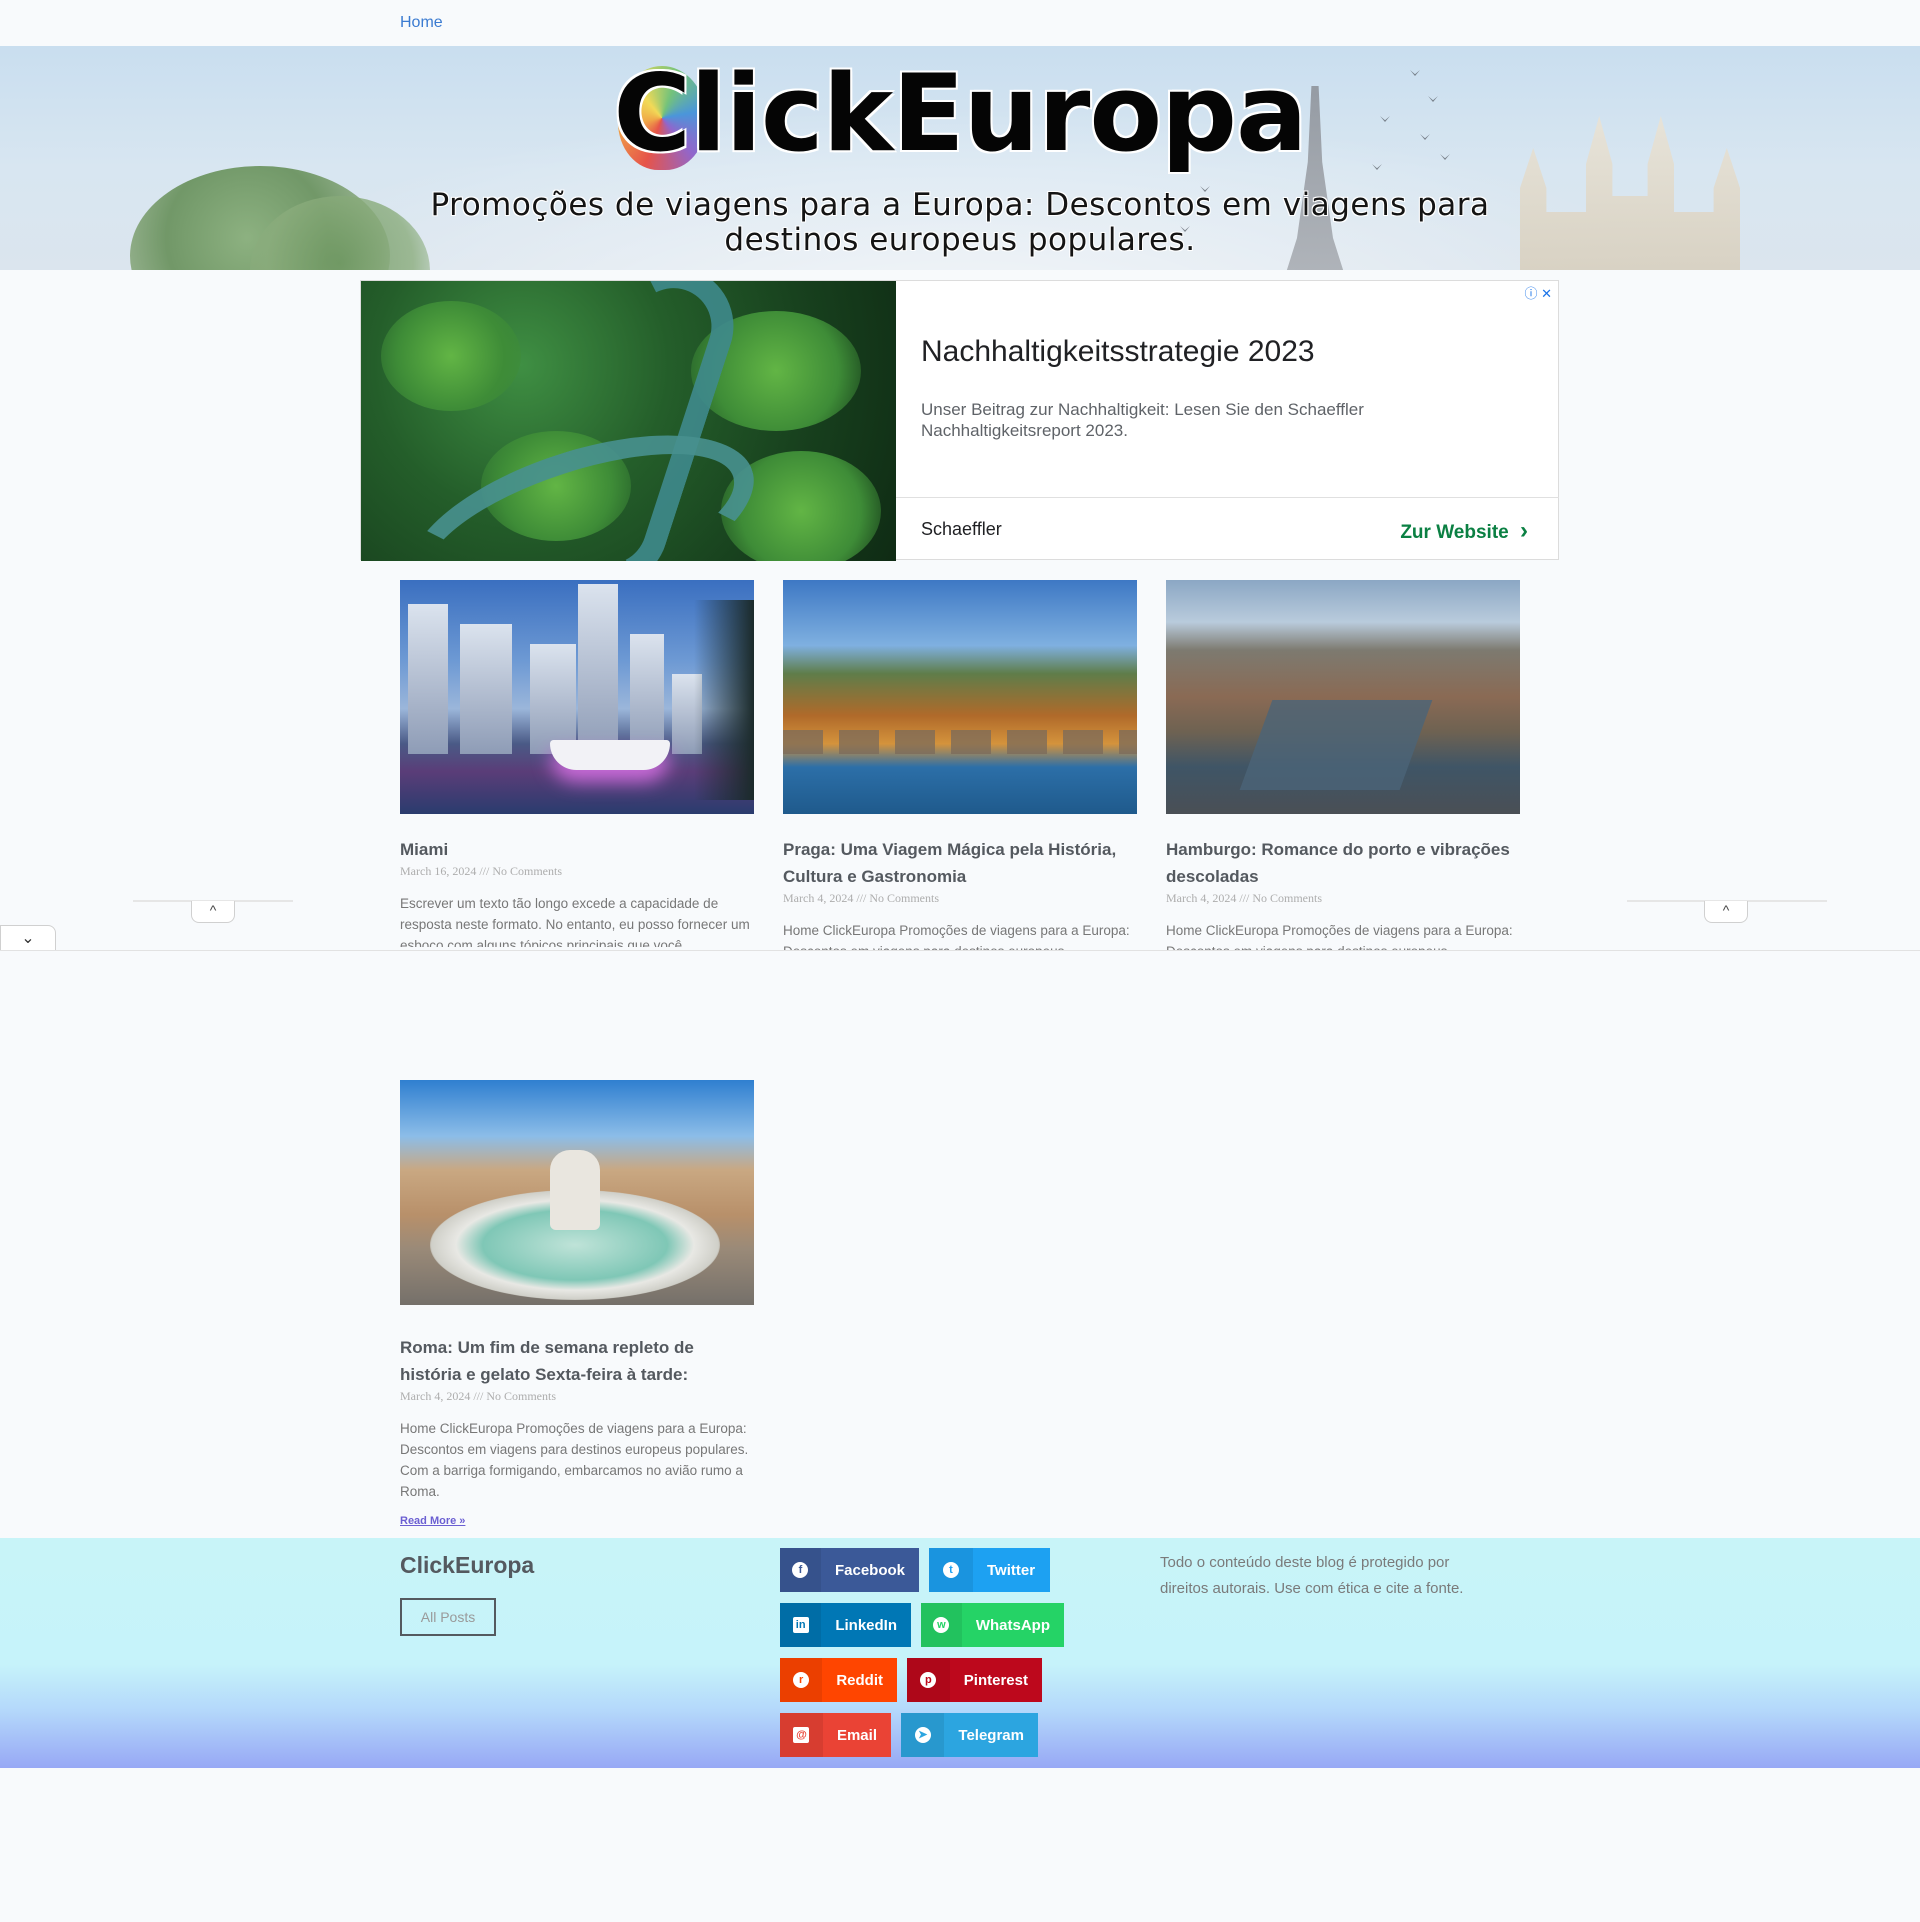 This screenshot has width=1920, height=1922. I want to click on site-title: ClickEuropa, so click(960, 113).